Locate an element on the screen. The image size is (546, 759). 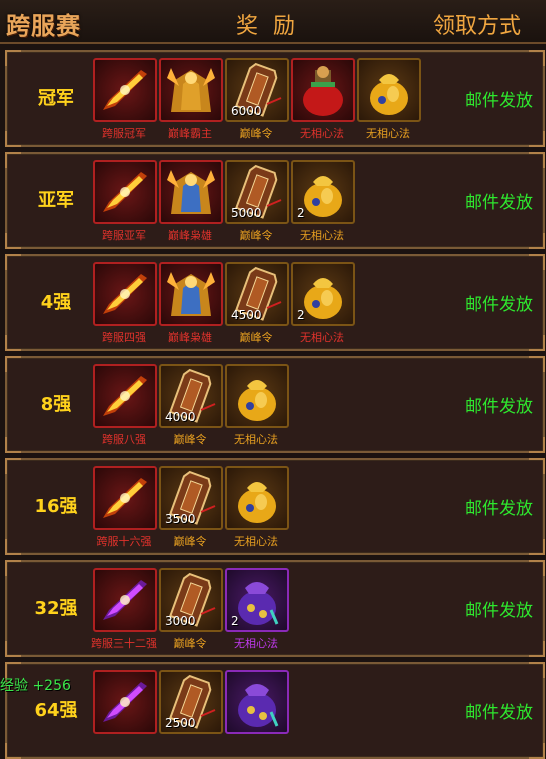
reward-item: 4500 巅峰令 is located at coordinates (257, 303).